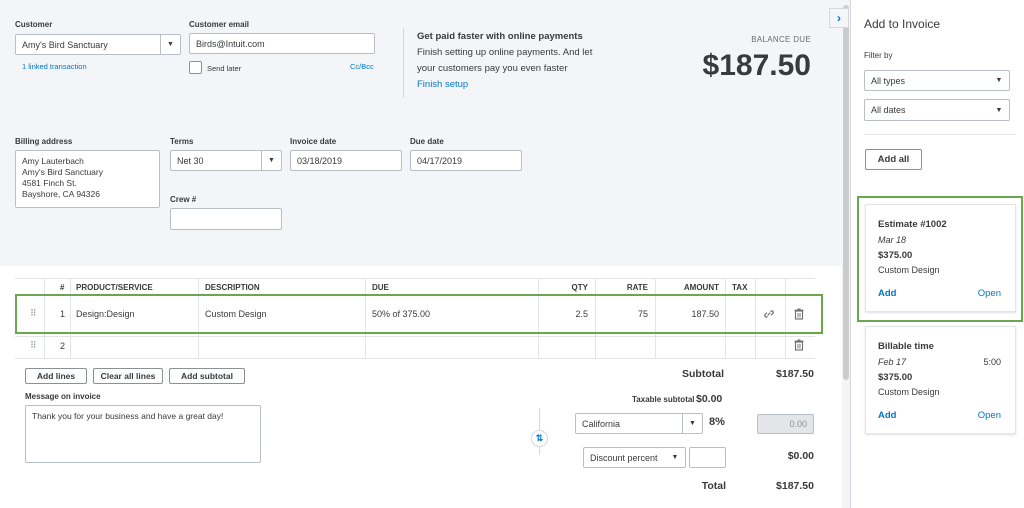 This screenshot has width=1024, height=508. I want to click on row-num: 2, so click(63, 346).